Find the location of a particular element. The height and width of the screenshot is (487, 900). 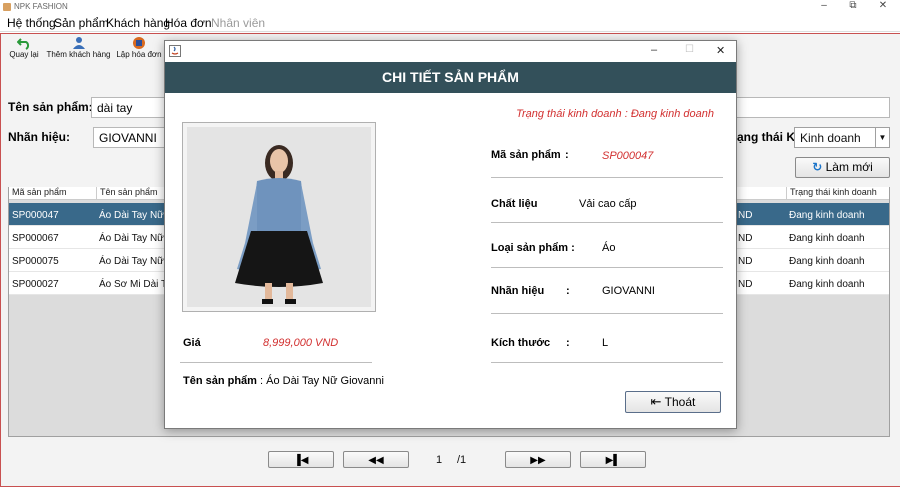

next-page-button: ▶▶ is located at coordinates (538, 459).